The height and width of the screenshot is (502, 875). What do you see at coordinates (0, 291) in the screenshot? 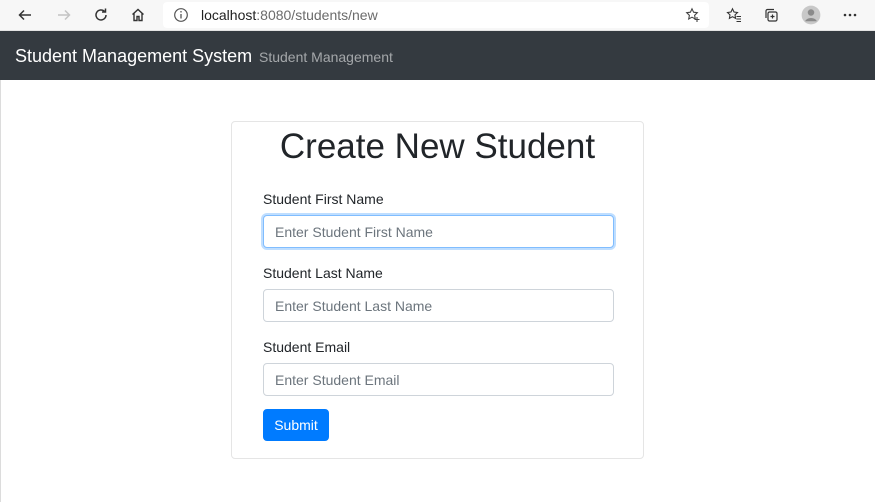
I see `page-left-border` at bounding box center [0, 291].